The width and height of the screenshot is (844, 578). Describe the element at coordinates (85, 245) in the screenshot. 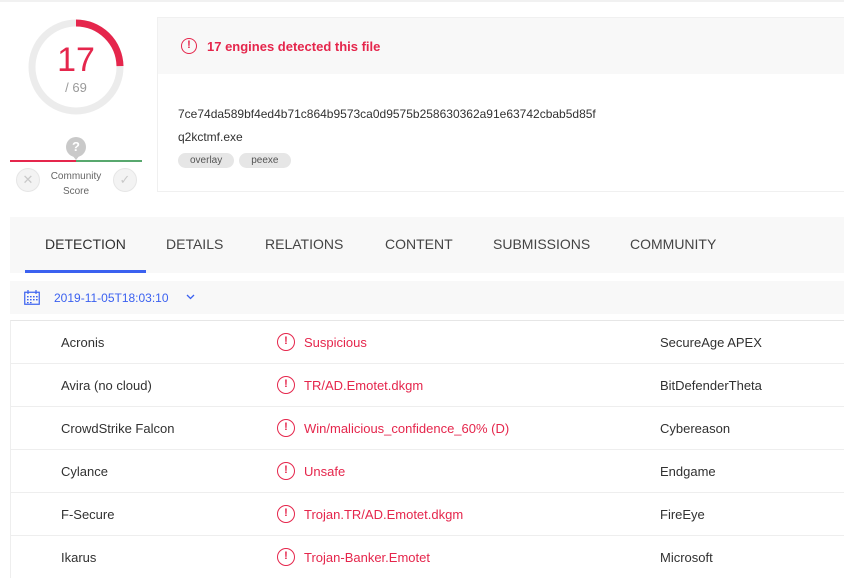

I see `tab-detection: DETECTION` at that location.